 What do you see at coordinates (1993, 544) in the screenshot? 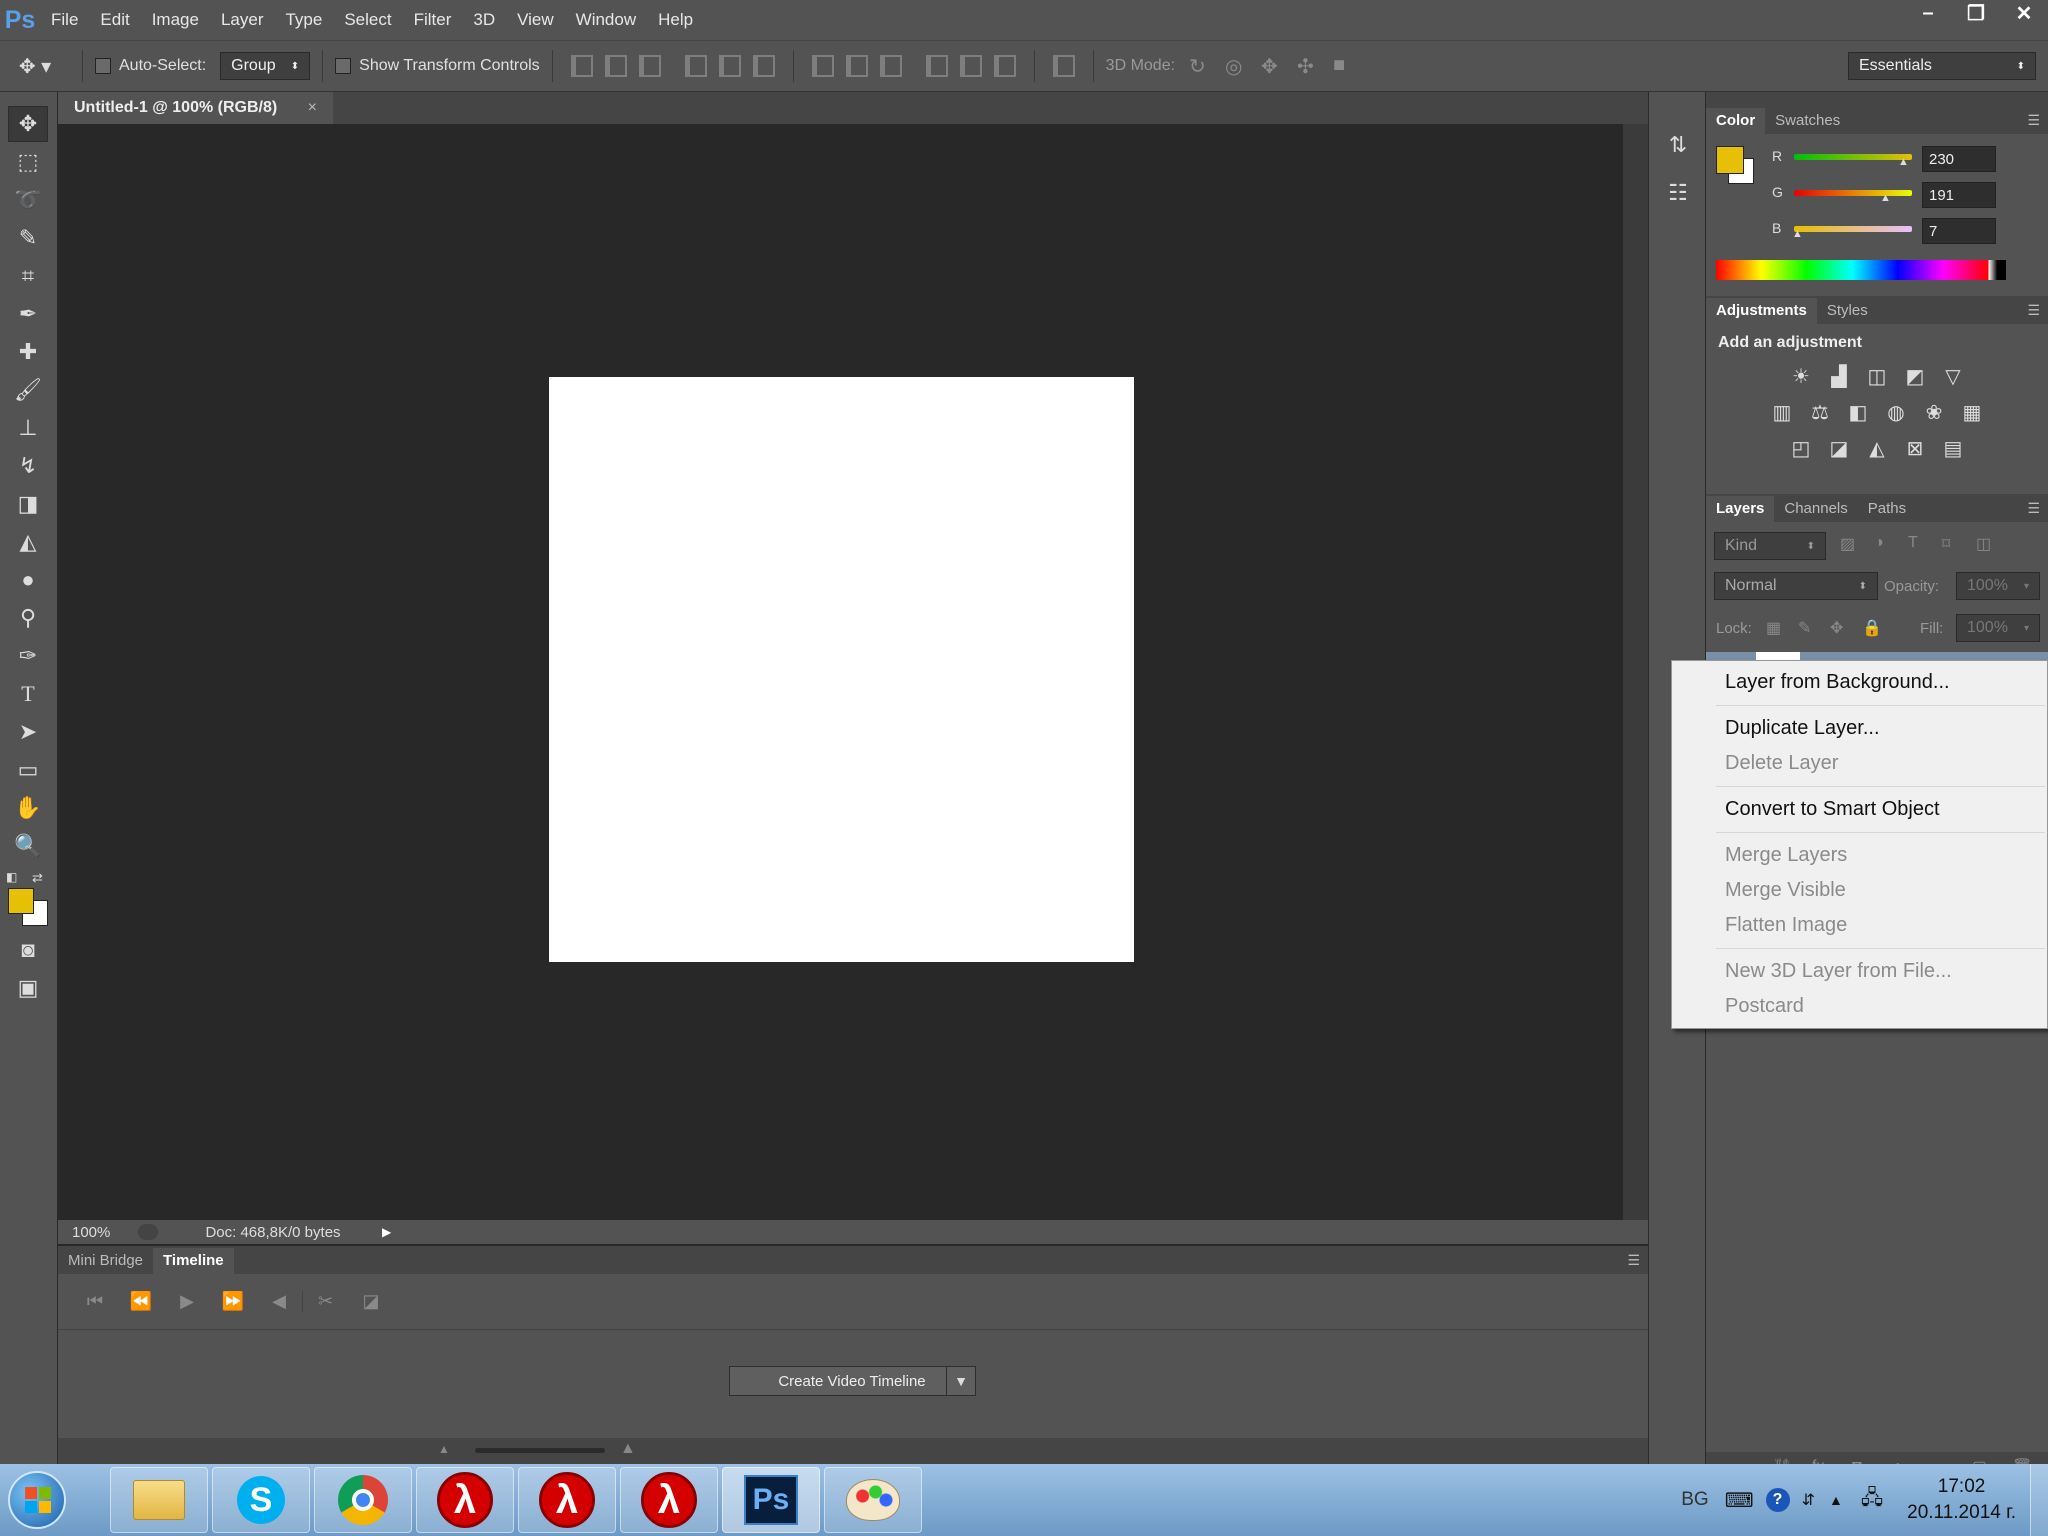
I see `smart-object-filter-icon: ◫` at bounding box center [1993, 544].